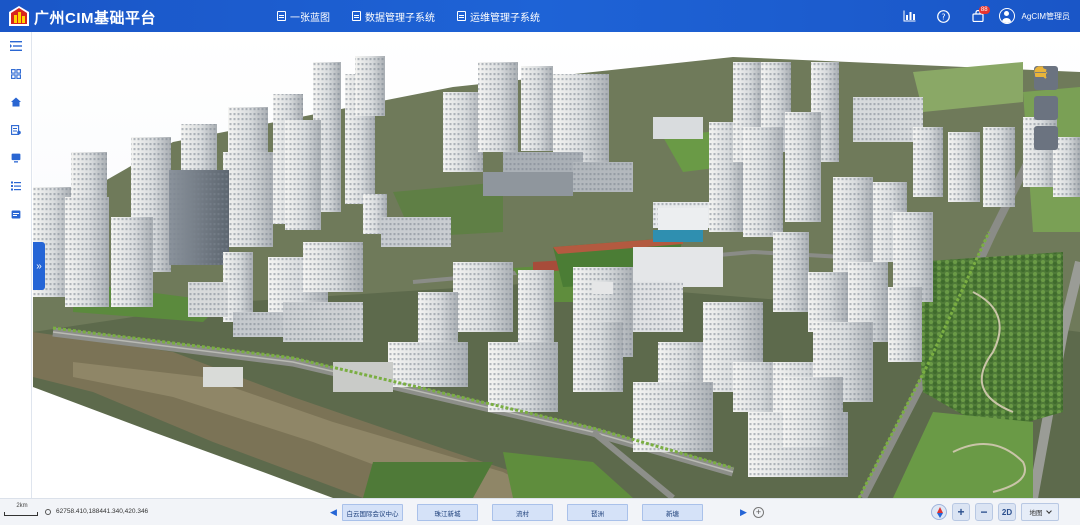 The width and height of the screenshot is (1080, 525). What do you see at coordinates (505, 18) in the screenshot?
I see `nav-label: 运维管理子系统` at bounding box center [505, 18].